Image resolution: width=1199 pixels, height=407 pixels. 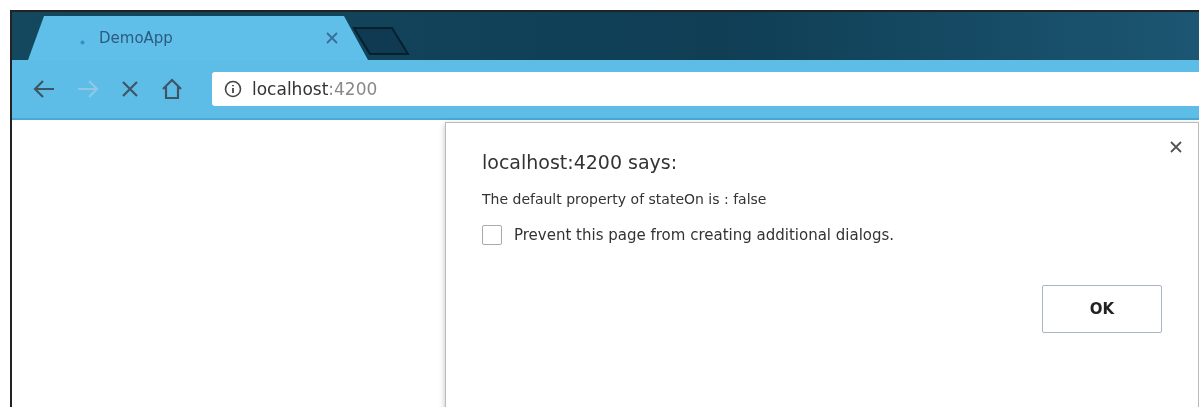 I want to click on ok-button: OK, so click(x=1102, y=309).